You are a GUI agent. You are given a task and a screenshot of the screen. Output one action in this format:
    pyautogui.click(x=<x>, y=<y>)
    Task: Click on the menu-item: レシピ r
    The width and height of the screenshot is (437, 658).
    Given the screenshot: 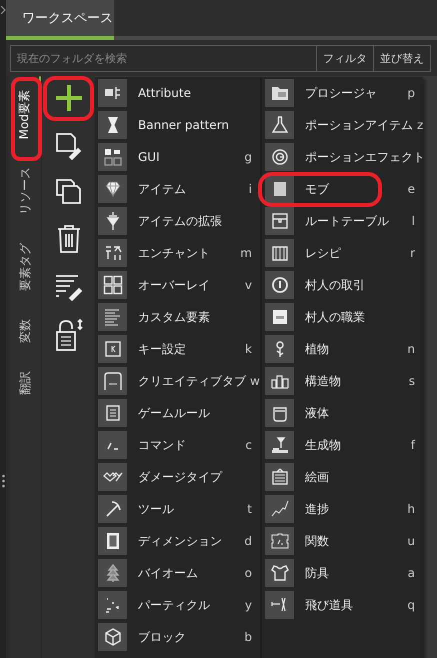 What is the action you would take?
    pyautogui.click(x=342, y=253)
    